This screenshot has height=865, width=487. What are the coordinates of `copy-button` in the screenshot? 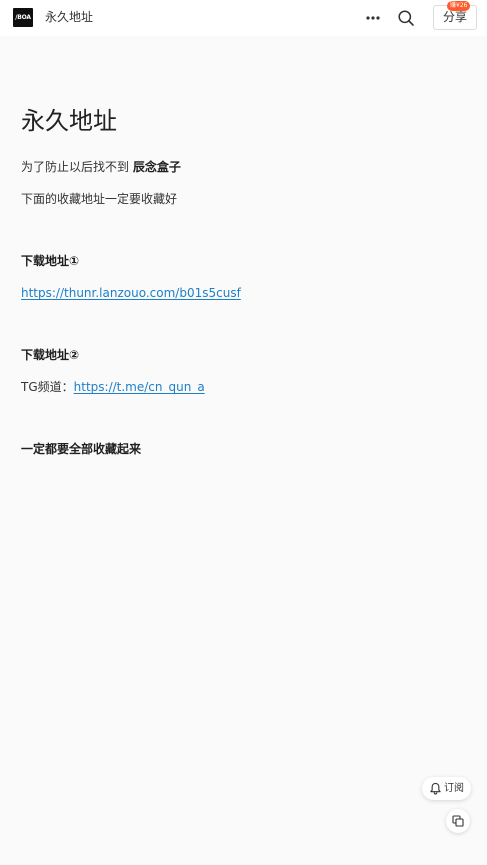 It's located at (458, 821).